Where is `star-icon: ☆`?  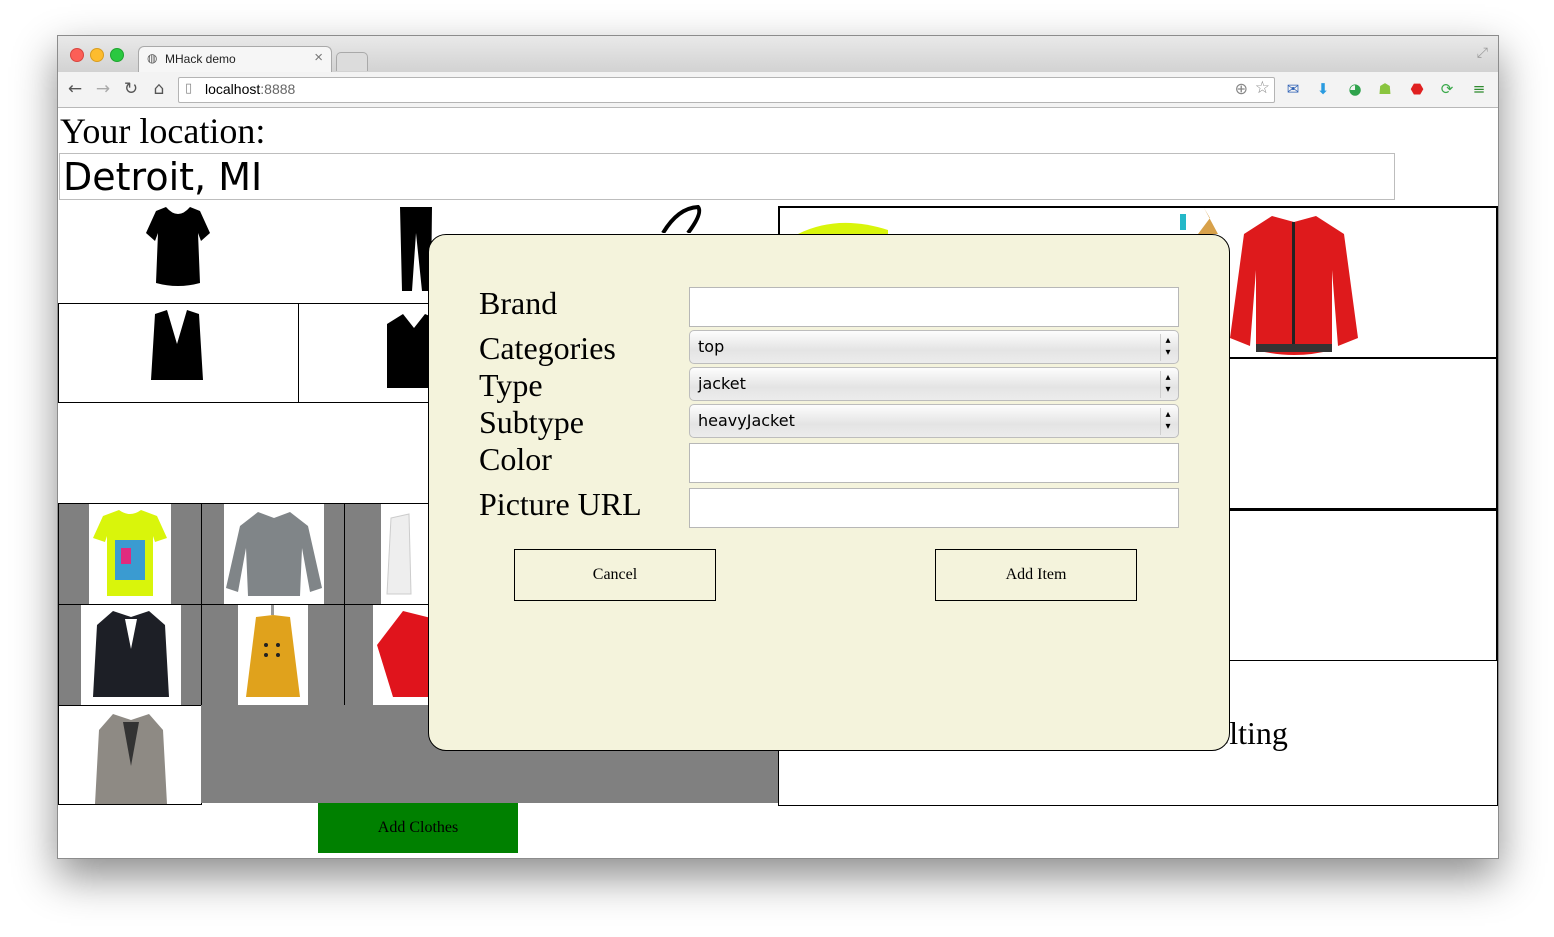 star-icon: ☆ is located at coordinates (1262, 88).